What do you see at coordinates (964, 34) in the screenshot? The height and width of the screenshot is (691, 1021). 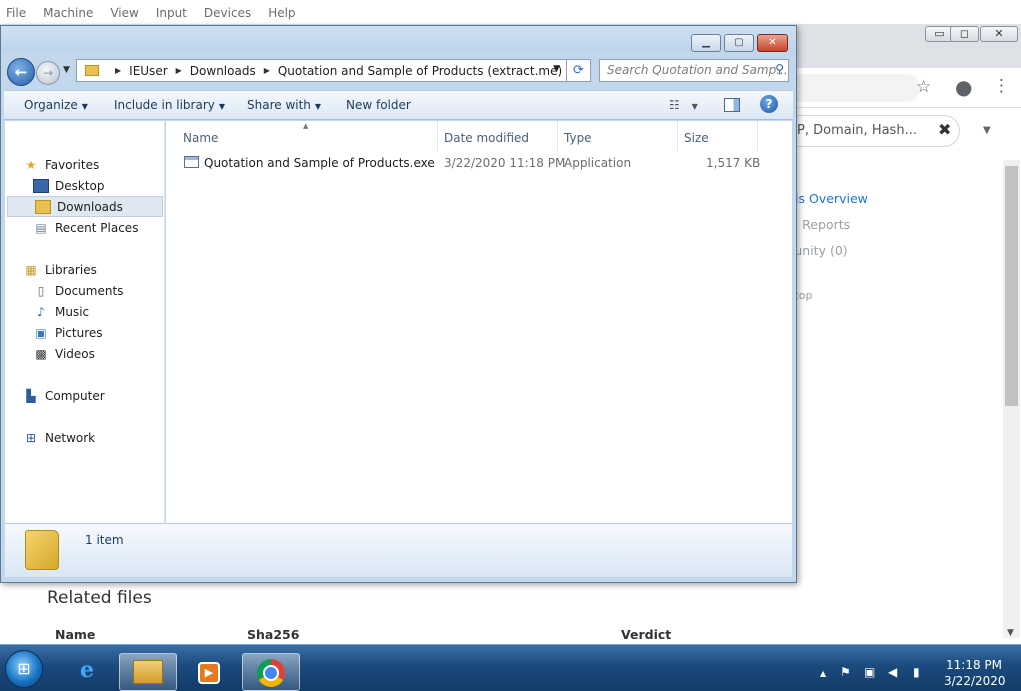 I see `browser-restore-button: ◻` at bounding box center [964, 34].